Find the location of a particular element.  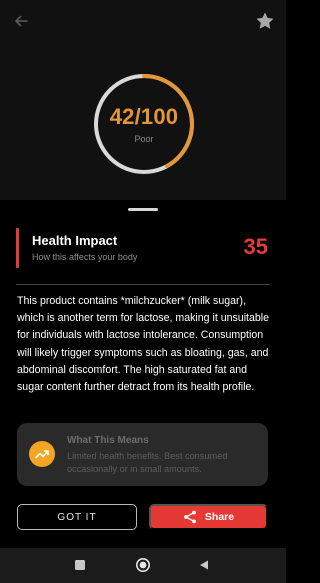

section-divider is located at coordinates (143, 284).